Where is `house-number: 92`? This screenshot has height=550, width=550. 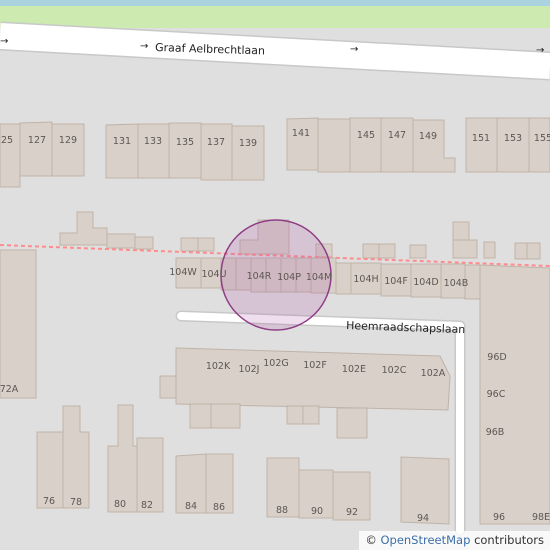
house-number: 92 is located at coordinates (352, 512).